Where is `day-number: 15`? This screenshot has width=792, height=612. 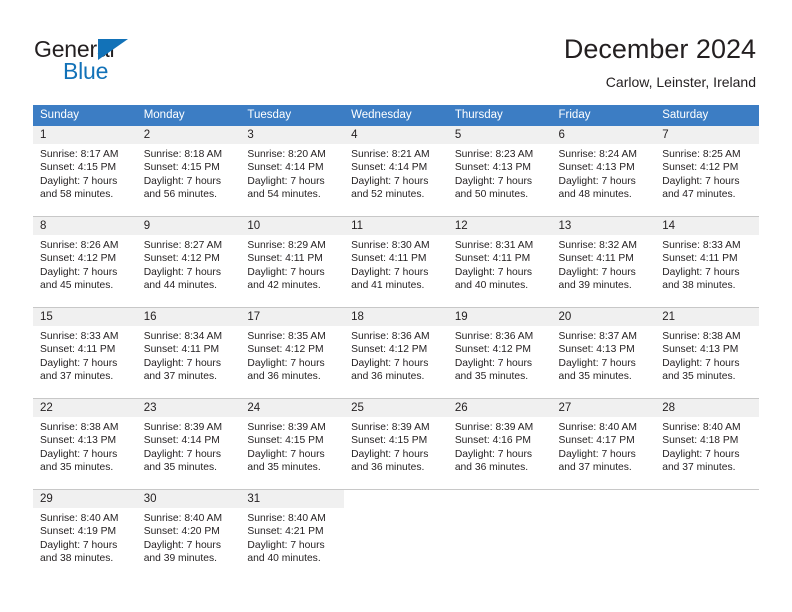 day-number: 15 is located at coordinates (85, 317).